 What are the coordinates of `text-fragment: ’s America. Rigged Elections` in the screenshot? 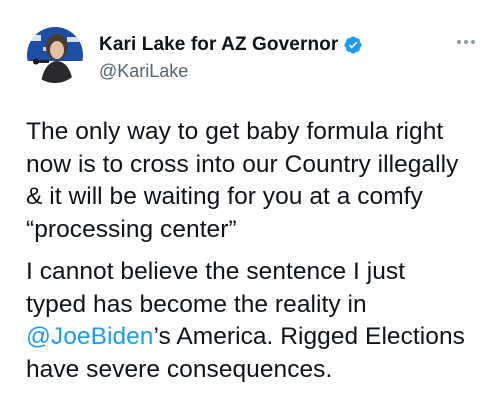 It's located at (309, 336).